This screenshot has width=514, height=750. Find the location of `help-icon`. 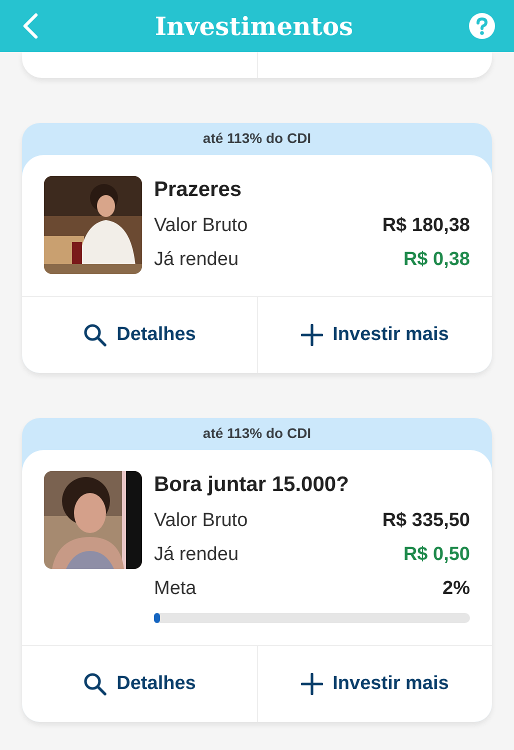

help-icon is located at coordinates (482, 26).